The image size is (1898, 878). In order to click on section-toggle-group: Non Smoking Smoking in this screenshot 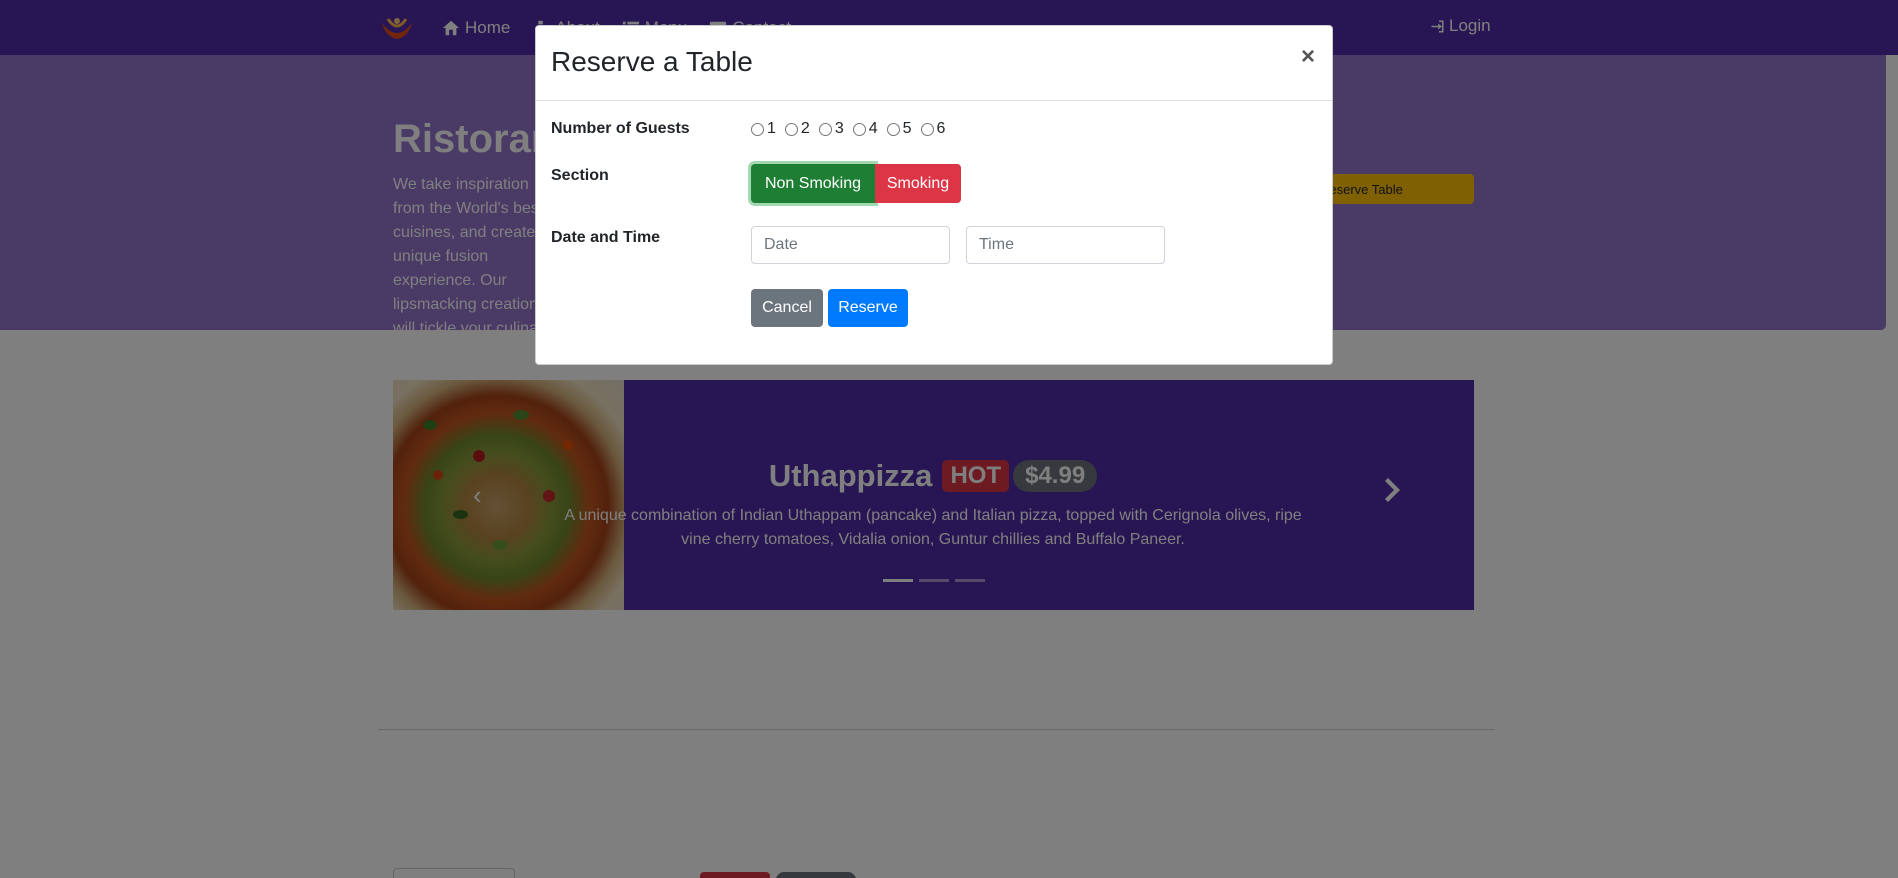, I will do `click(856, 183)`.